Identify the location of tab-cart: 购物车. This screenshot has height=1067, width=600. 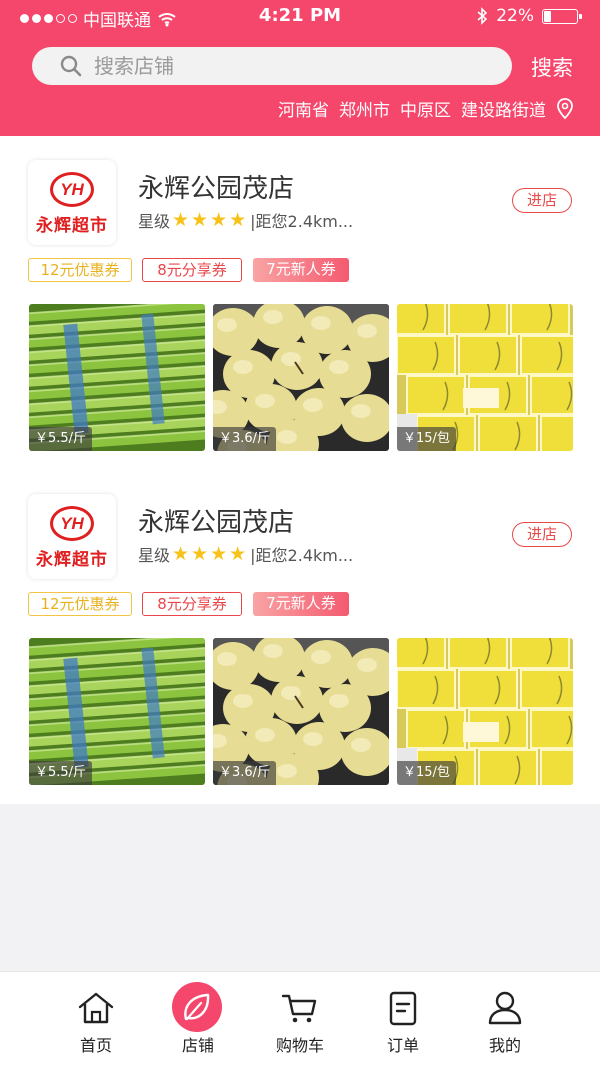
(300, 1019).